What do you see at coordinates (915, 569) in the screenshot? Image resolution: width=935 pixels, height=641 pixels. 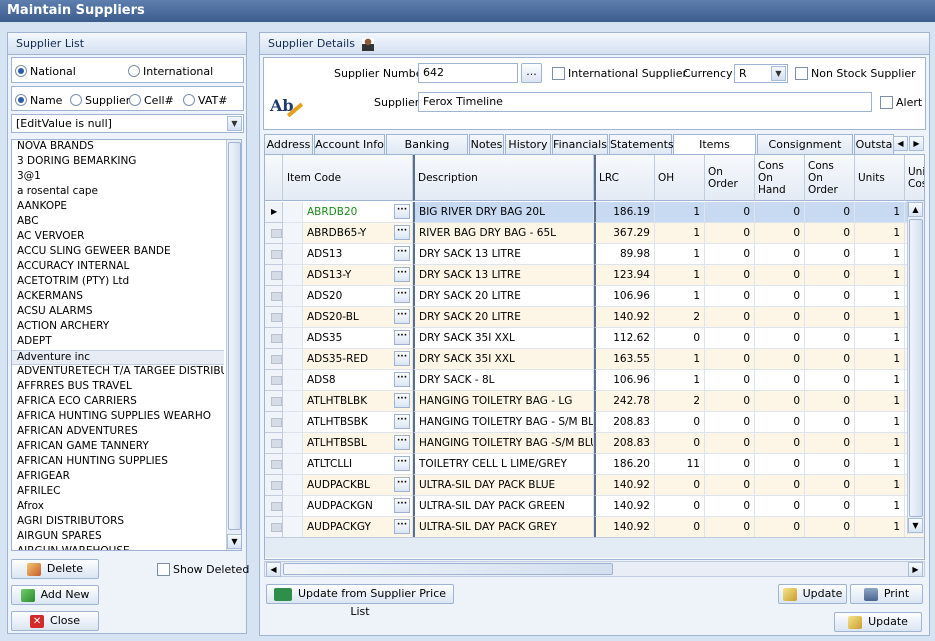 I see `scroll-right-icon: ▶` at bounding box center [915, 569].